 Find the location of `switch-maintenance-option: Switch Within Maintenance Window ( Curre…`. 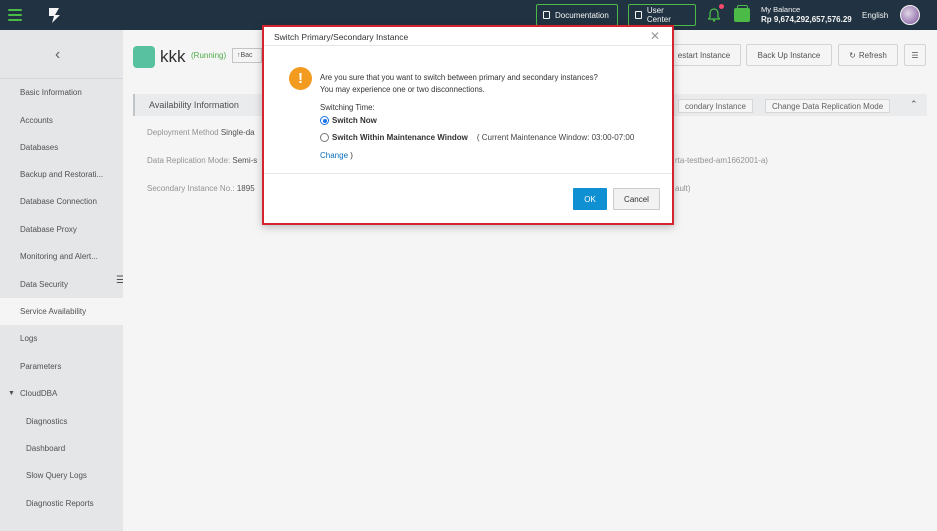

switch-maintenance-option: Switch Within Maintenance Window ( Curre… is located at coordinates (477, 137).